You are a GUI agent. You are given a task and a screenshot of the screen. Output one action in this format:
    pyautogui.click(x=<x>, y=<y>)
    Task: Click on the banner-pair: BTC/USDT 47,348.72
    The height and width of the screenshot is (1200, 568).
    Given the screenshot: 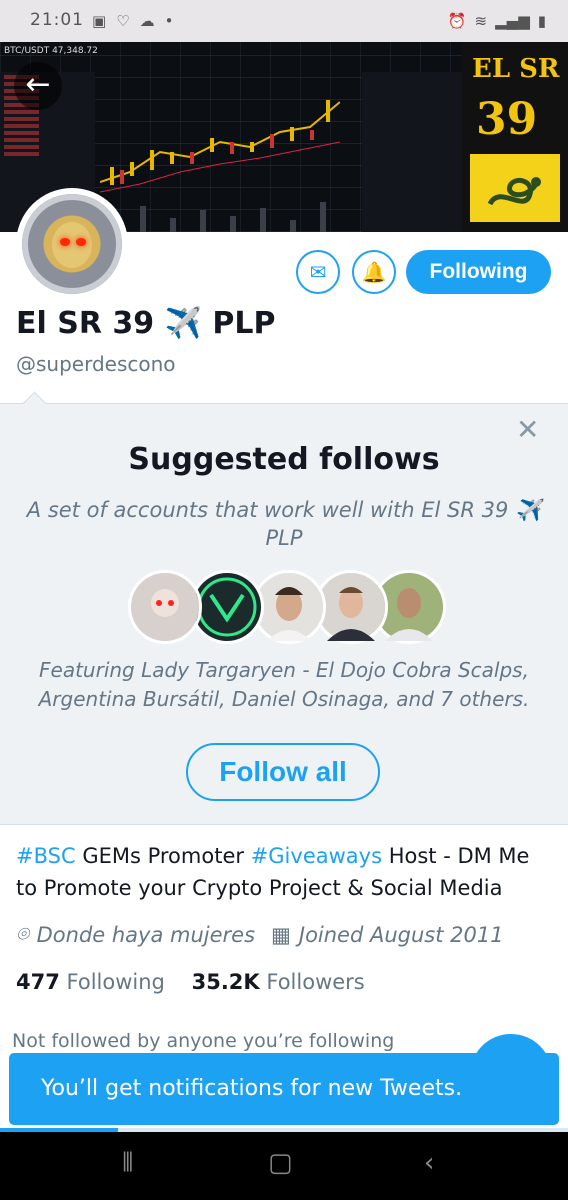 What is the action you would take?
    pyautogui.click(x=51, y=51)
    